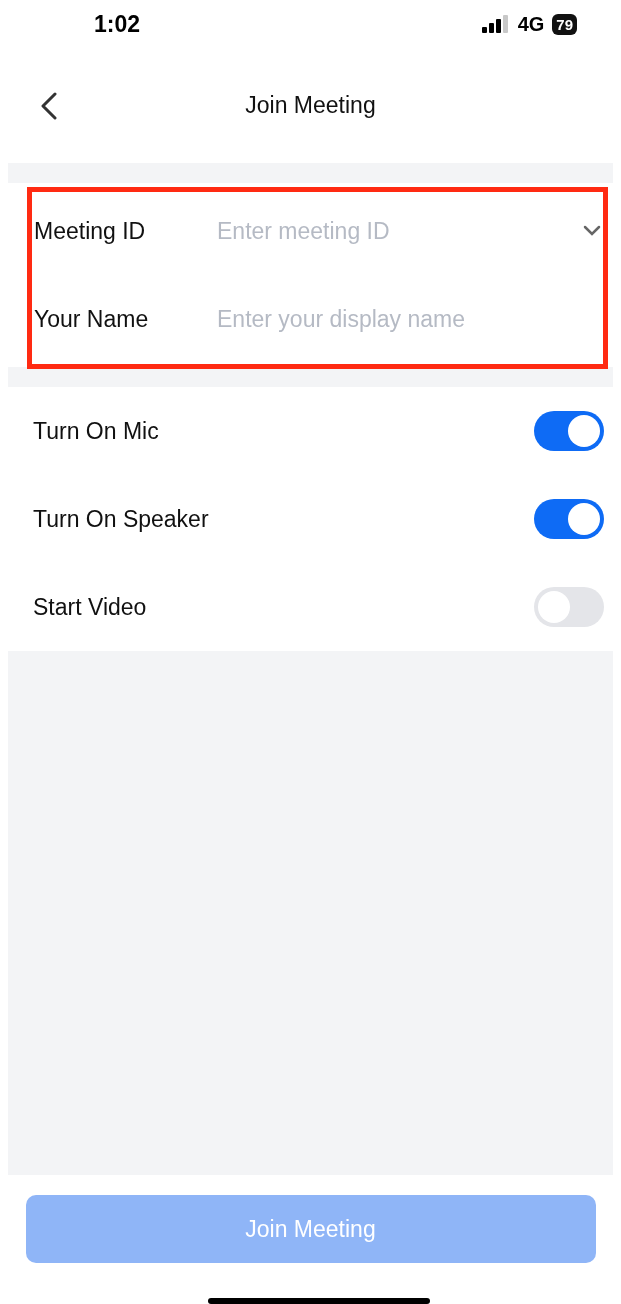 The width and height of the screenshot is (621, 1304). I want to click on signal-icon, so click(495, 24).